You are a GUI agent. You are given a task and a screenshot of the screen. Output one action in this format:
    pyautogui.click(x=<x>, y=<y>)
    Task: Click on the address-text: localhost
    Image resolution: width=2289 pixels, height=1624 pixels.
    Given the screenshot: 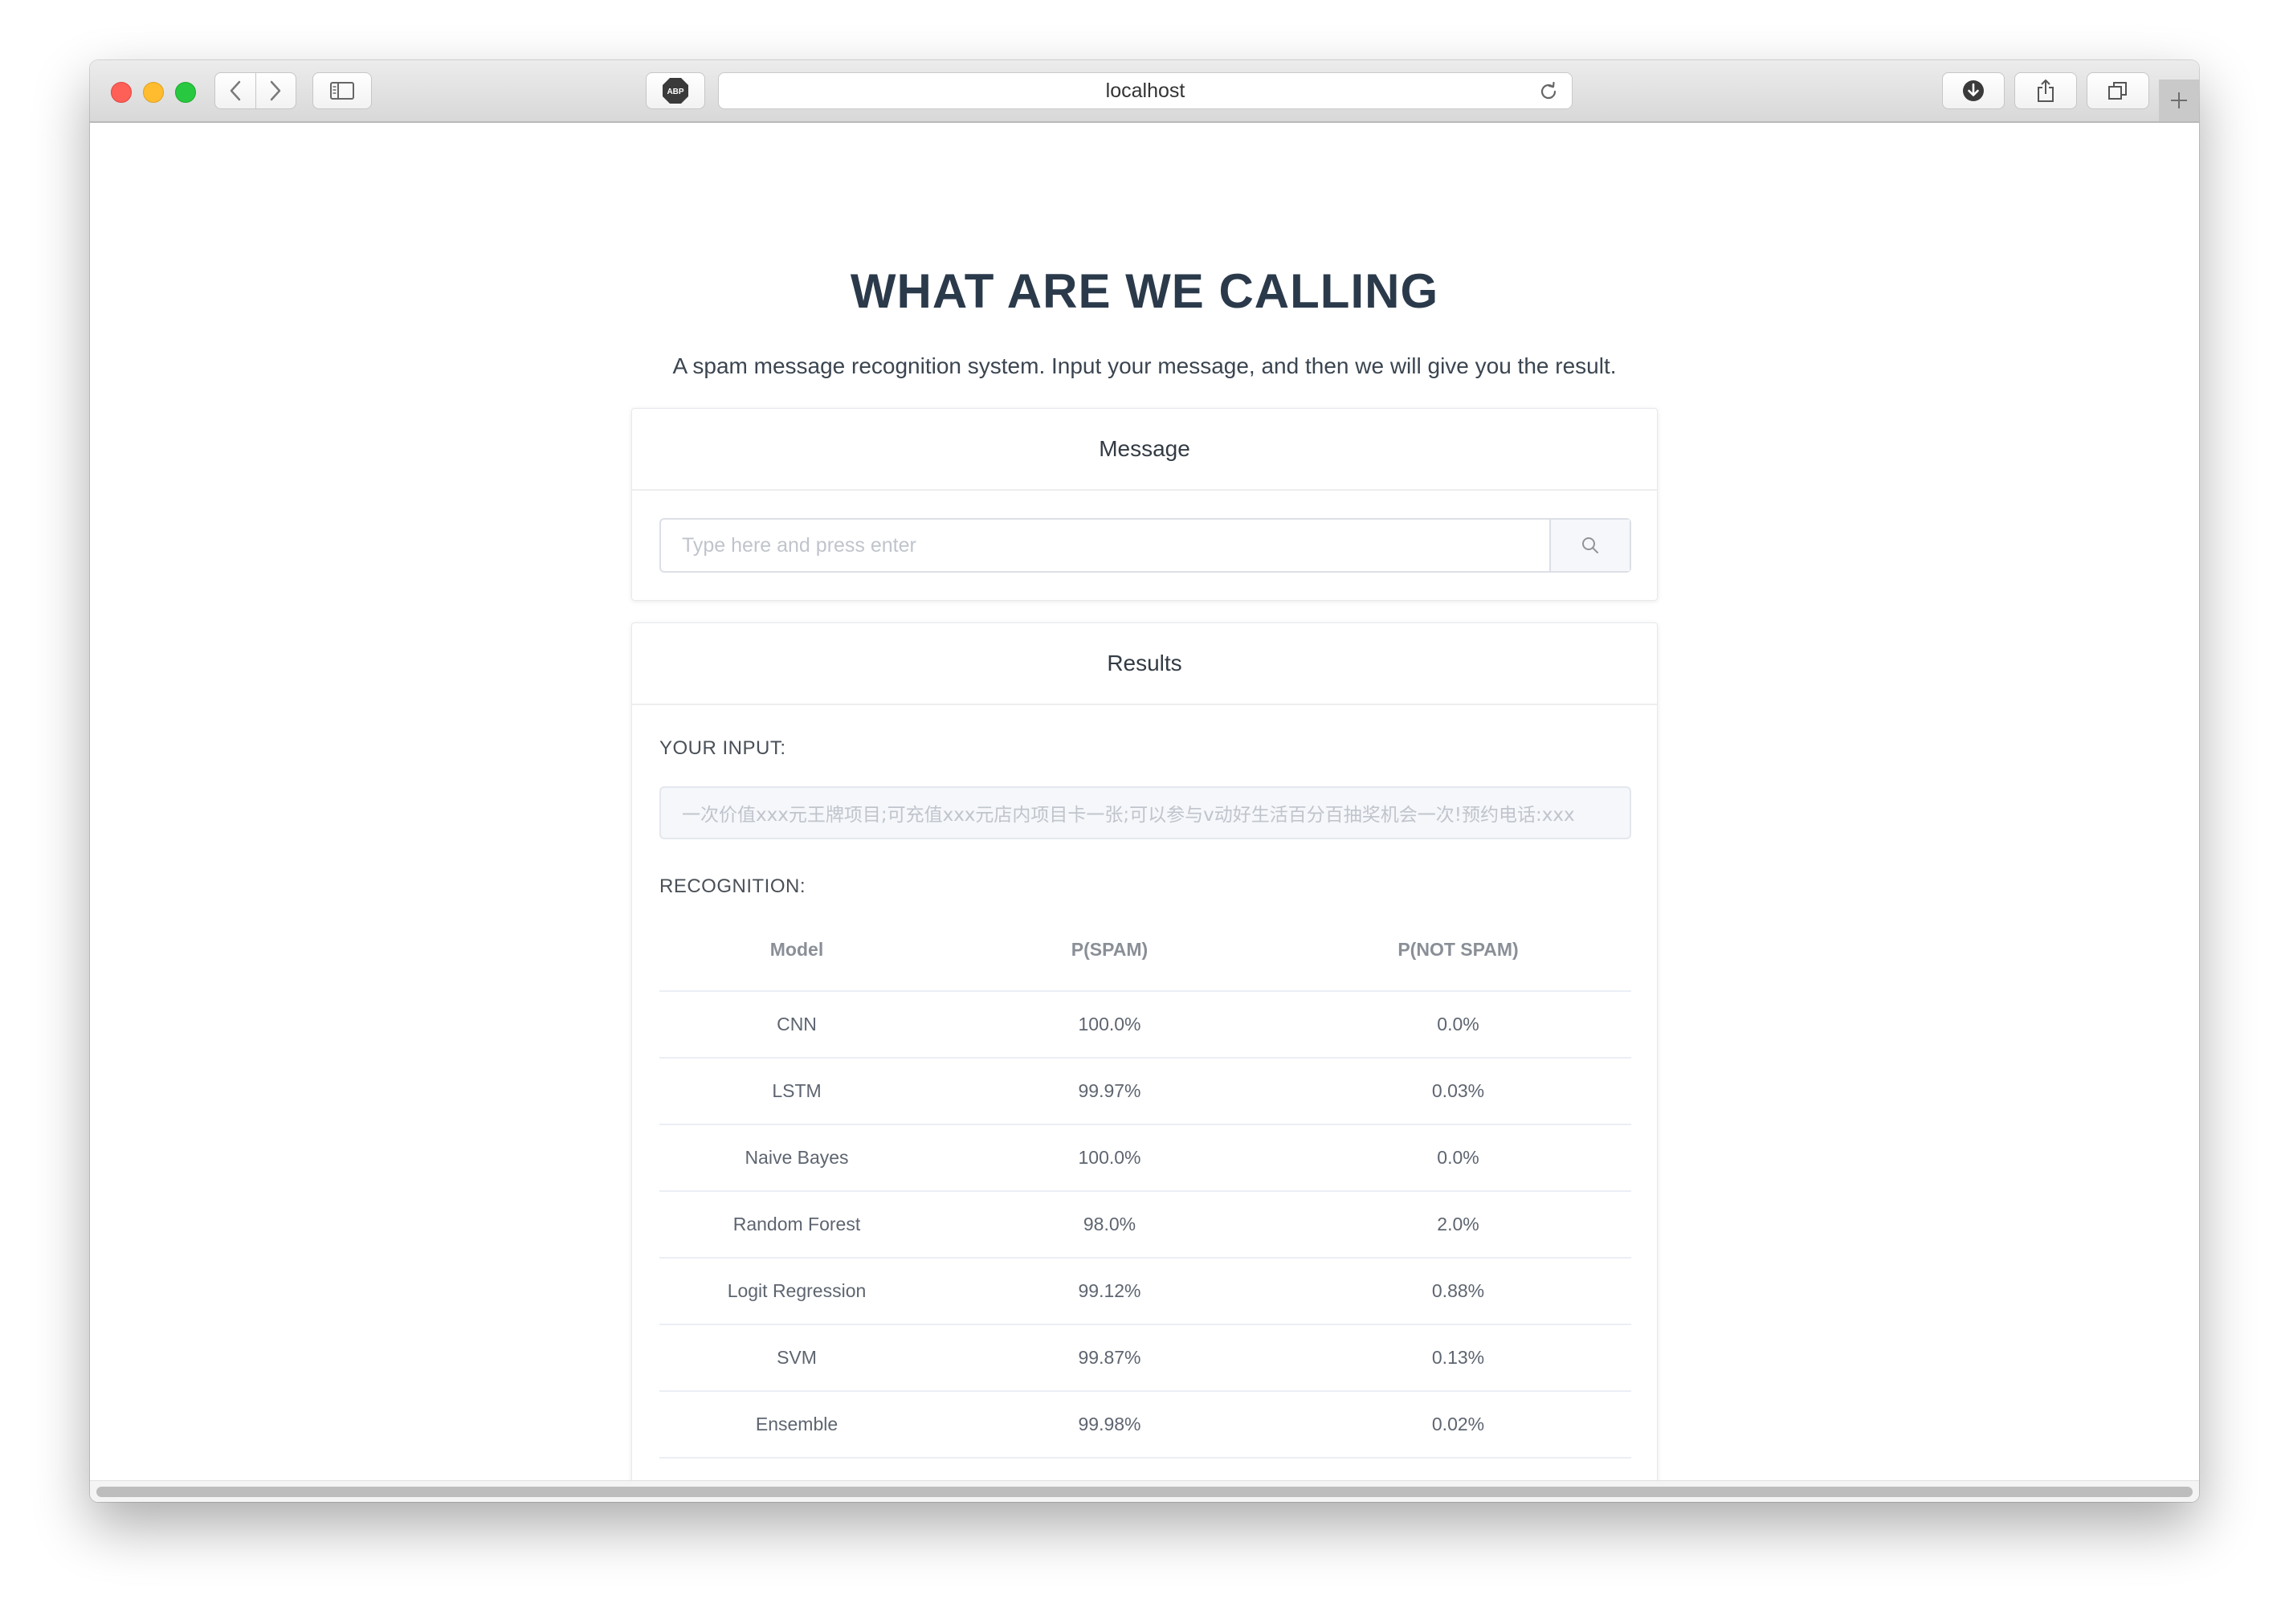 What is the action you would take?
    pyautogui.click(x=1145, y=90)
    